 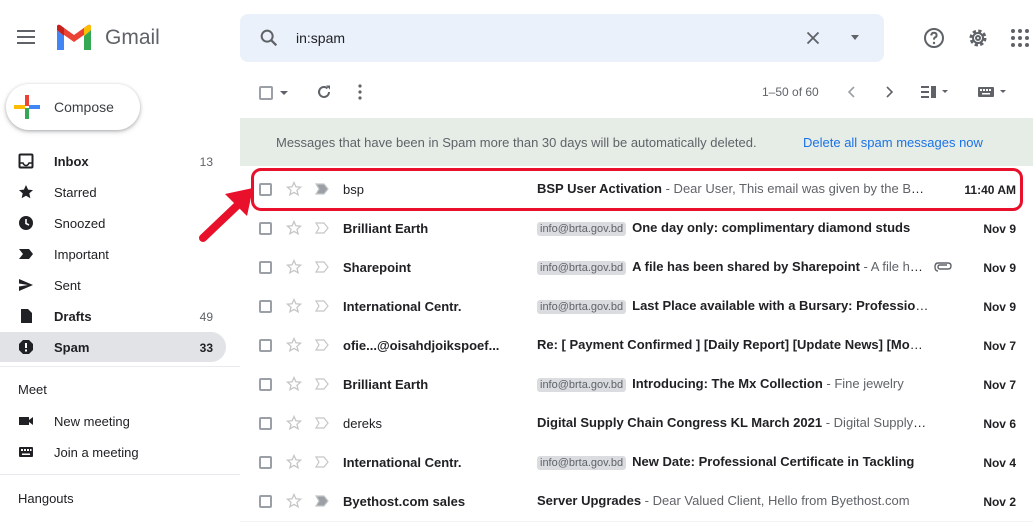 What do you see at coordinates (934, 38) in the screenshot?
I see `help-icon` at bounding box center [934, 38].